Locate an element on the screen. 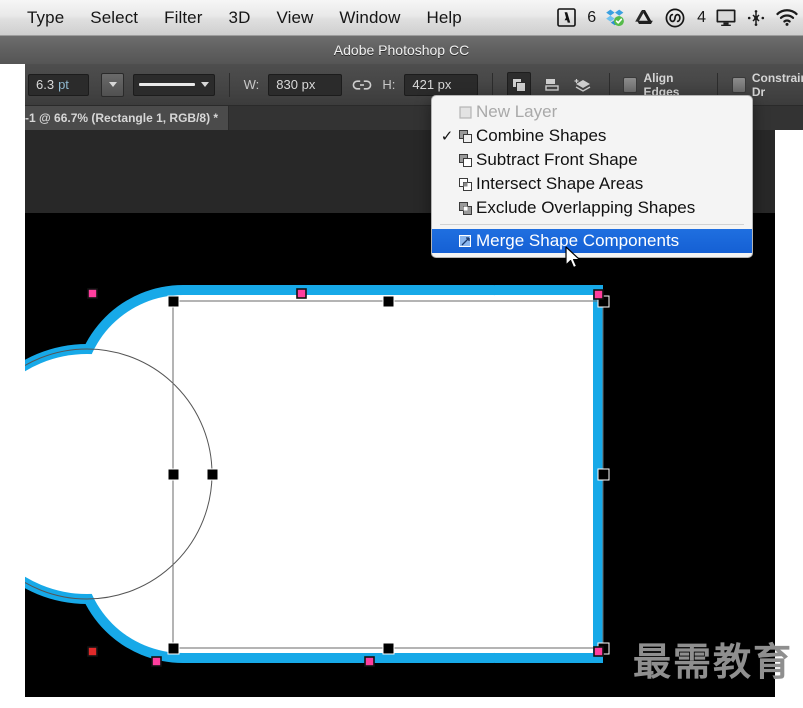 The image size is (803, 708). transform-handle-middle-right is located at coordinates (603, 474).